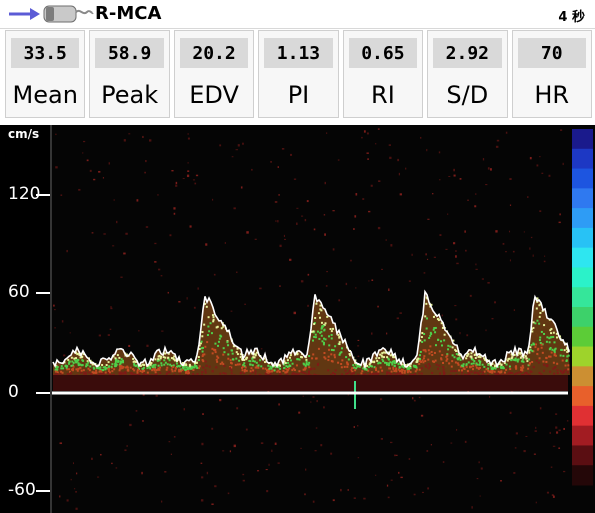 The width and height of the screenshot is (595, 513). What do you see at coordinates (214, 74) in the screenshot?
I see `metric-edv: 20.2 EDV` at bounding box center [214, 74].